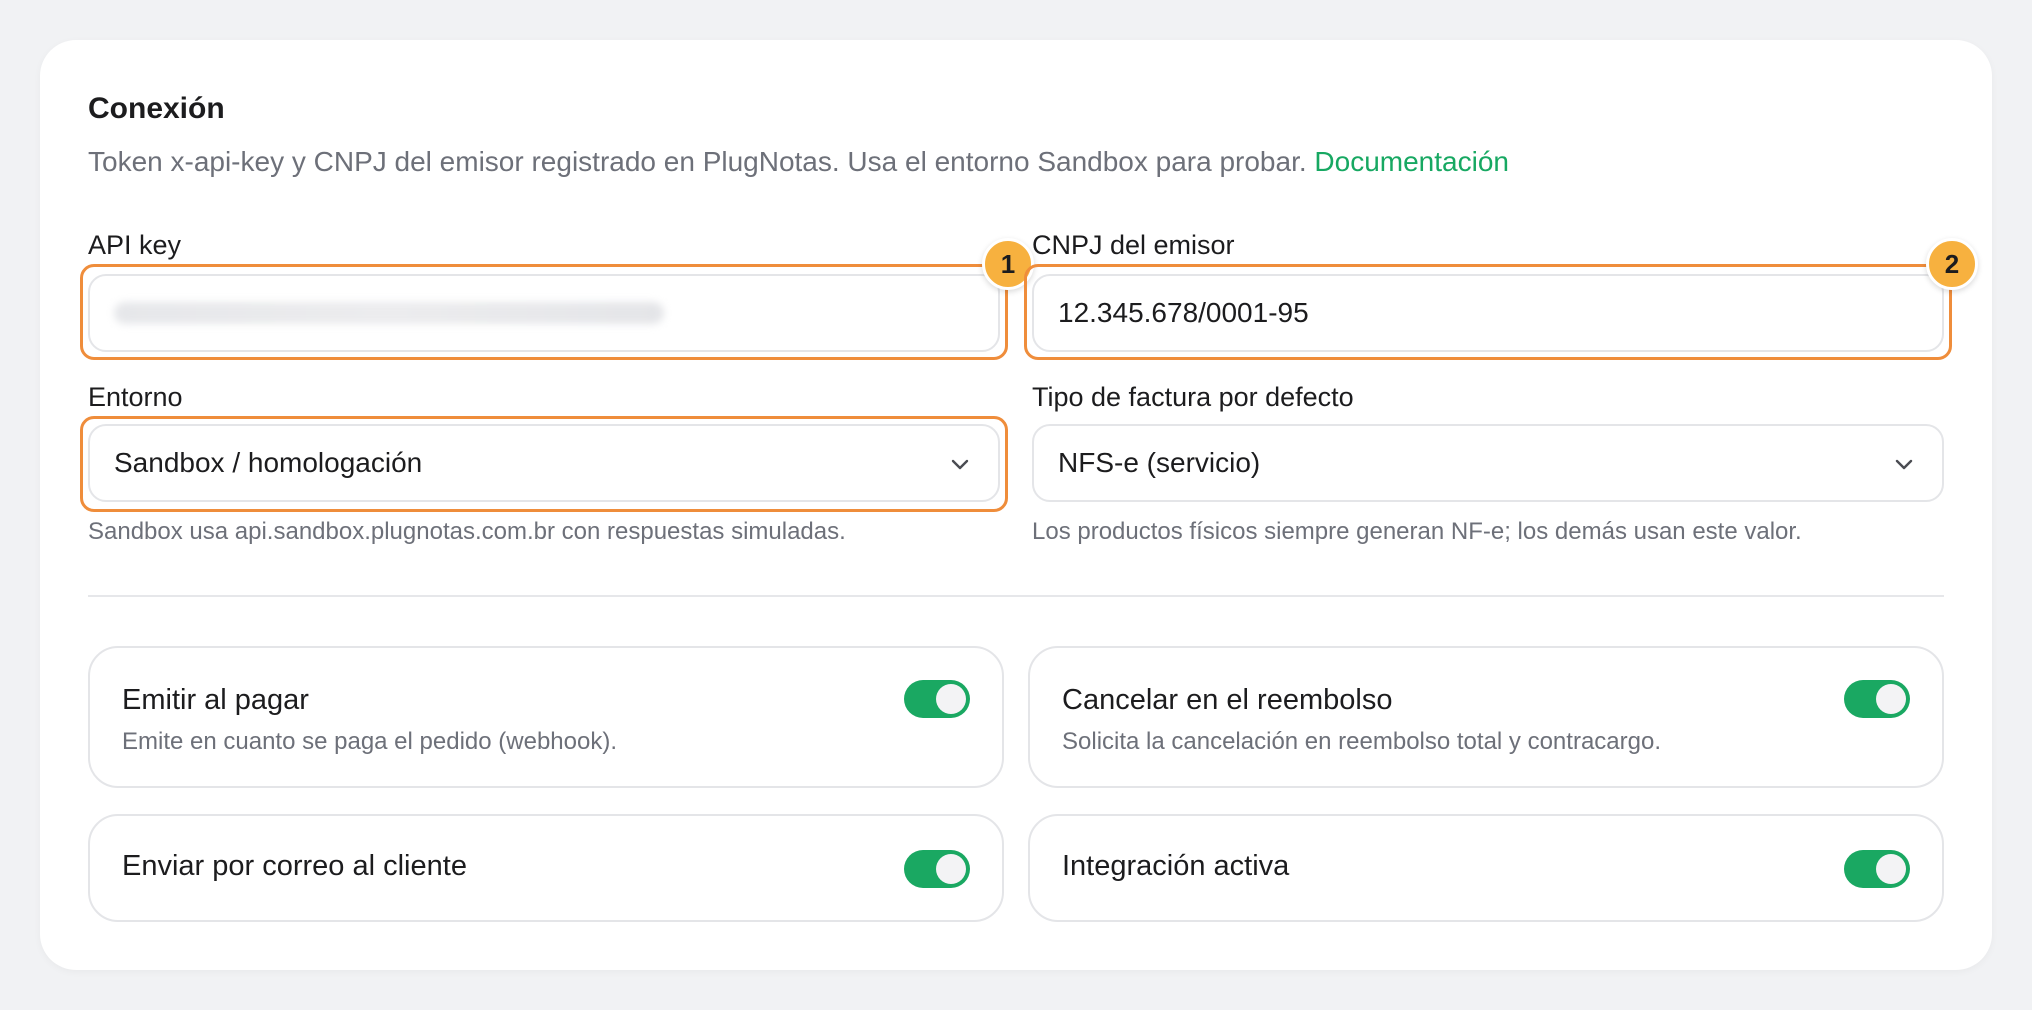 Image resolution: width=2032 pixels, height=1010 pixels. I want to click on section-title: Conexión, so click(156, 108).